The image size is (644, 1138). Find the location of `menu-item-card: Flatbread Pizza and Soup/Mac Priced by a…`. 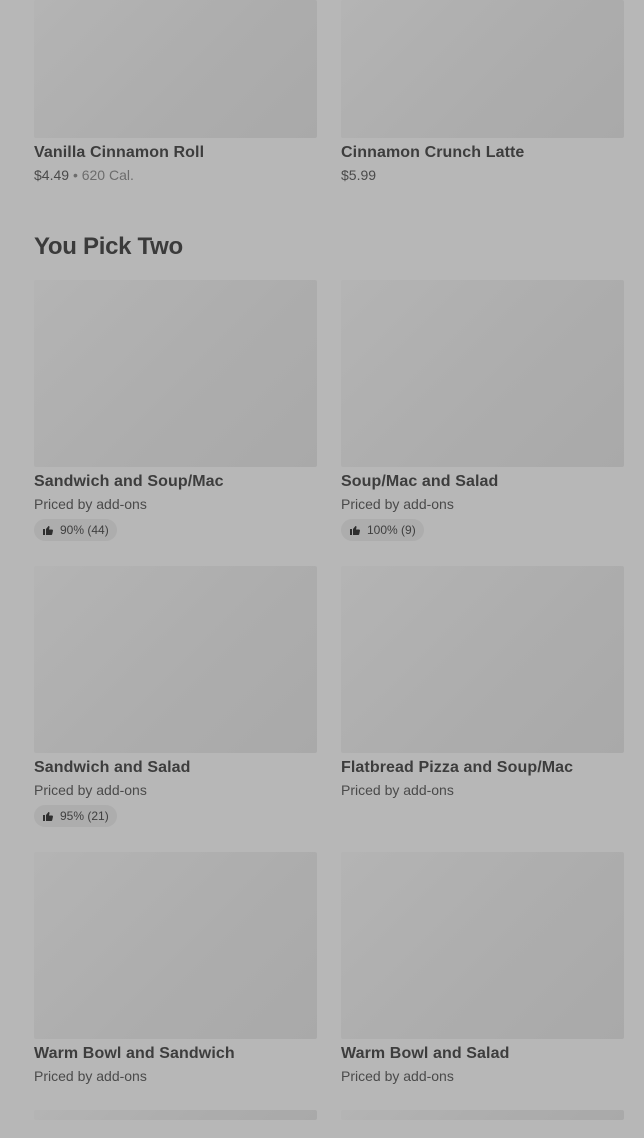

menu-item-card: Flatbread Pizza and Soup/Mac Priced by a… is located at coordinates (482, 709).